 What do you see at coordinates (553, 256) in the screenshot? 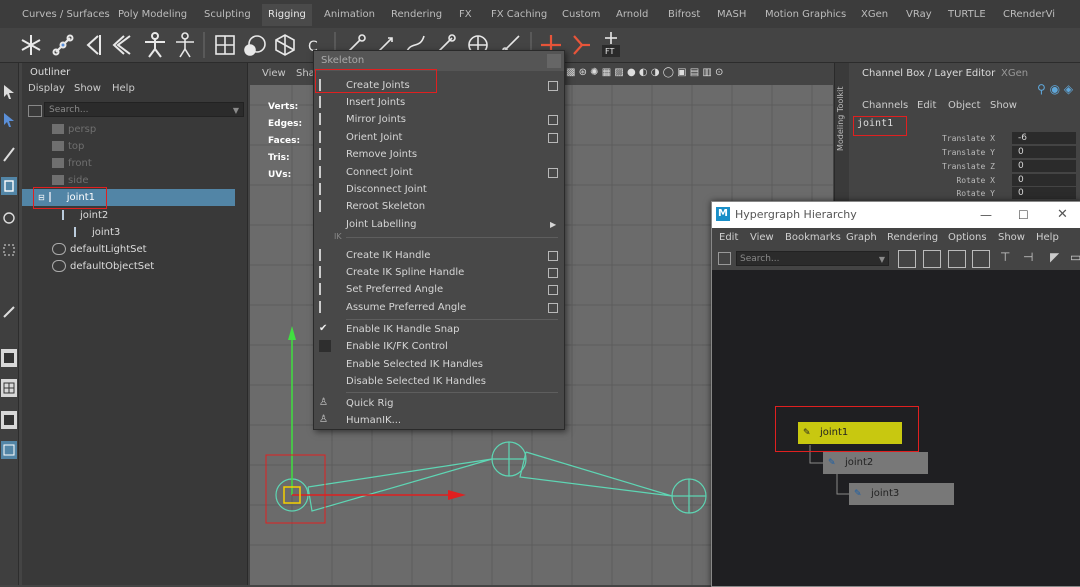
I see `create-ik-handle-option-box` at bounding box center [553, 256].